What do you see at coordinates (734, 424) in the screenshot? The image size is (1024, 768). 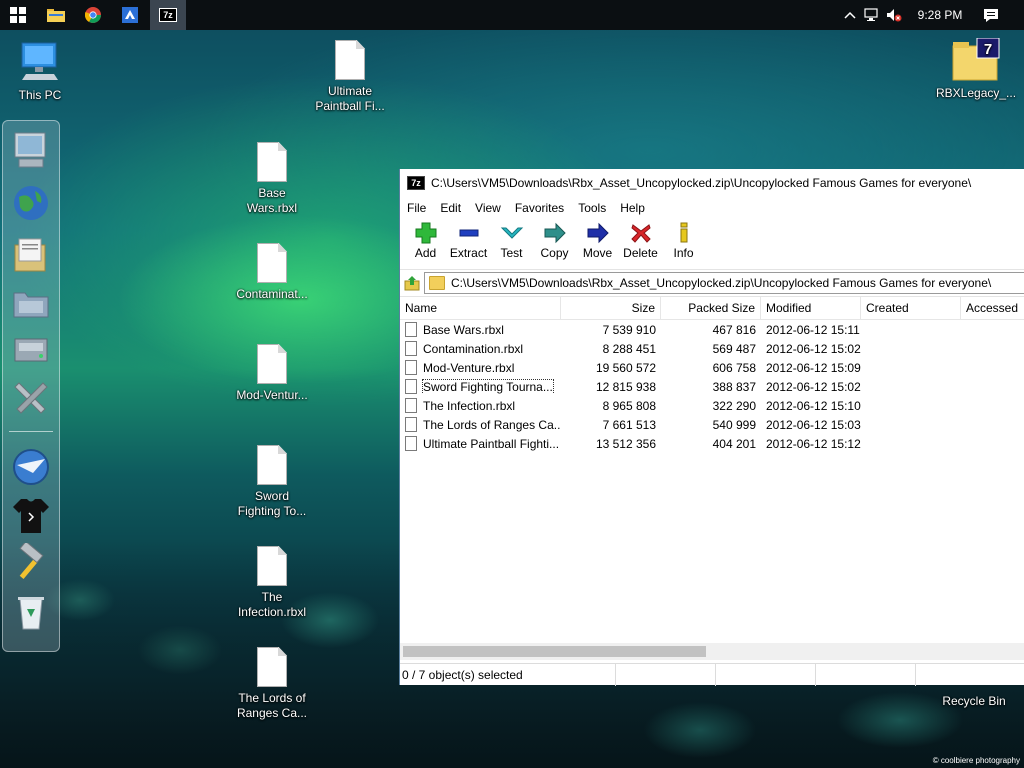 I see `file-packed-size: 540 999` at bounding box center [734, 424].